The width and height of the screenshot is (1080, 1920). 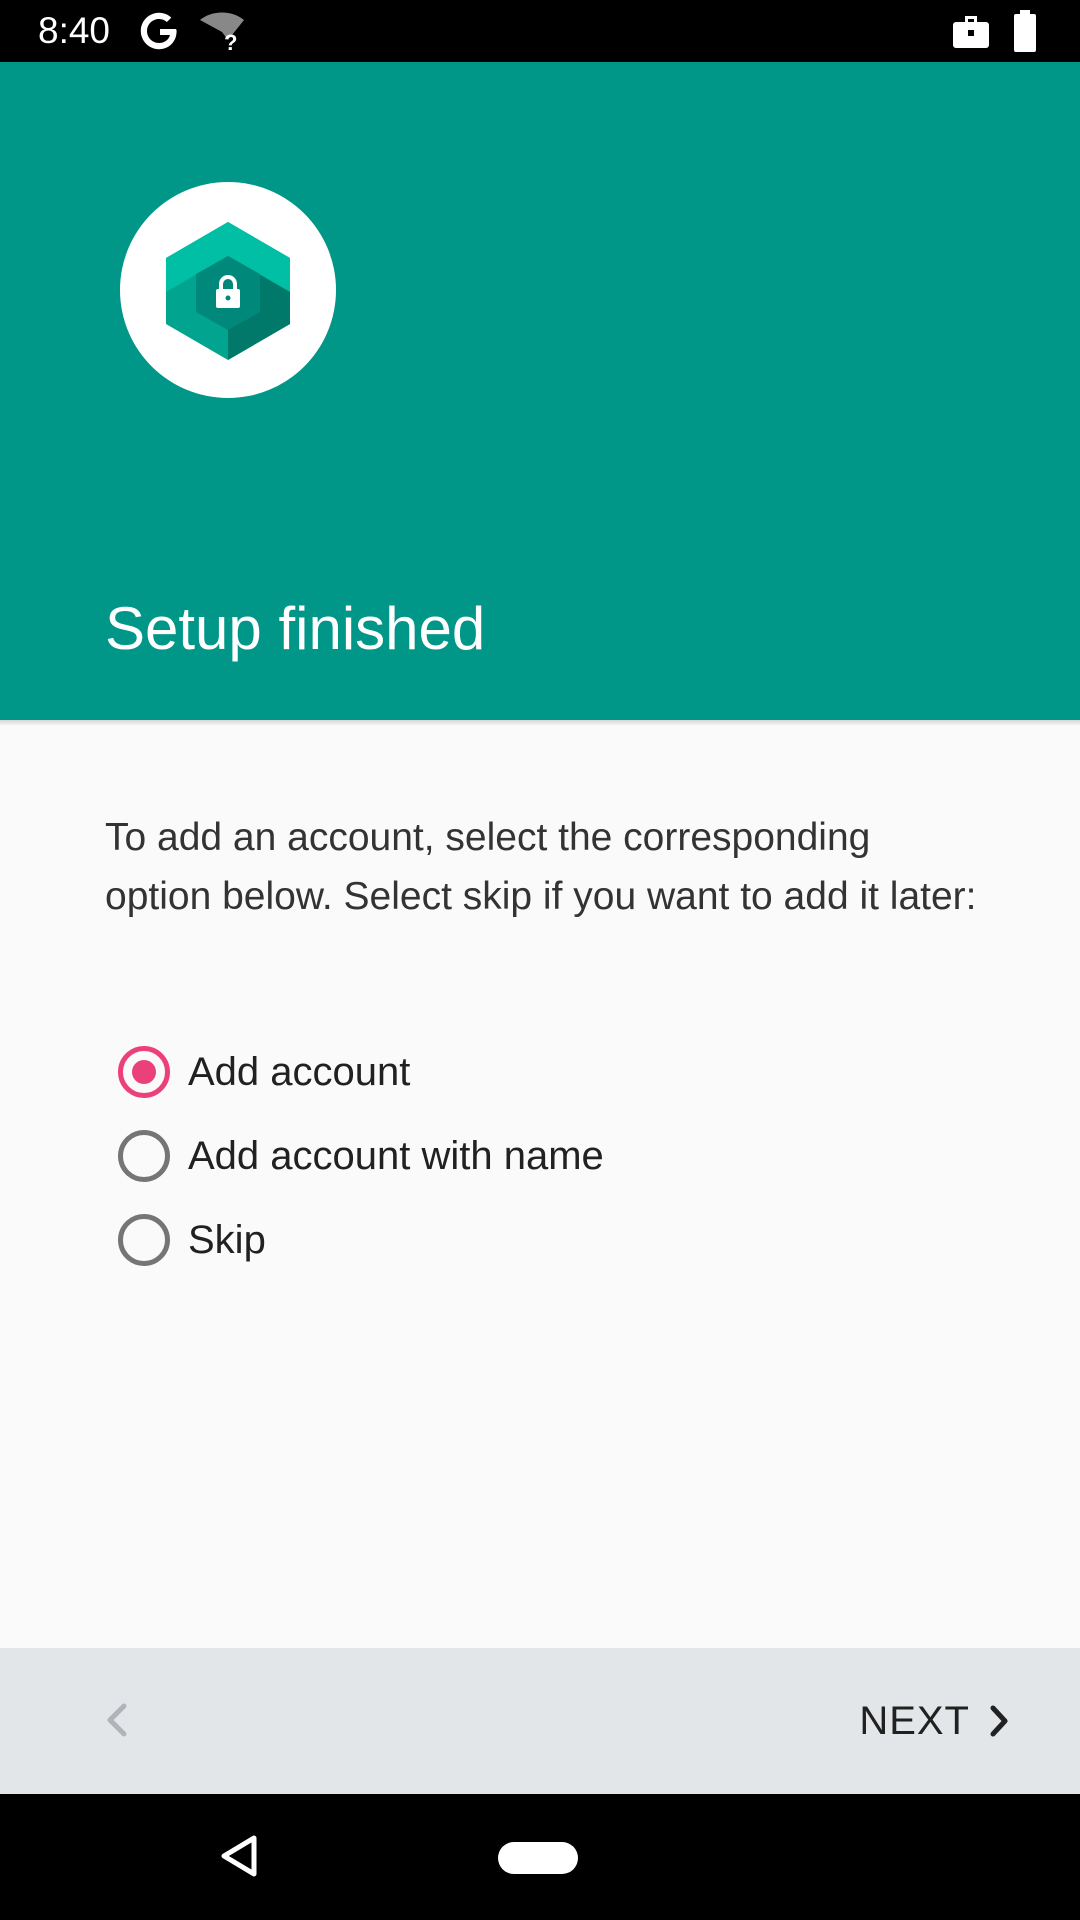 I want to click on radio-option-skip: Skip, so click(x=548, y=1240).